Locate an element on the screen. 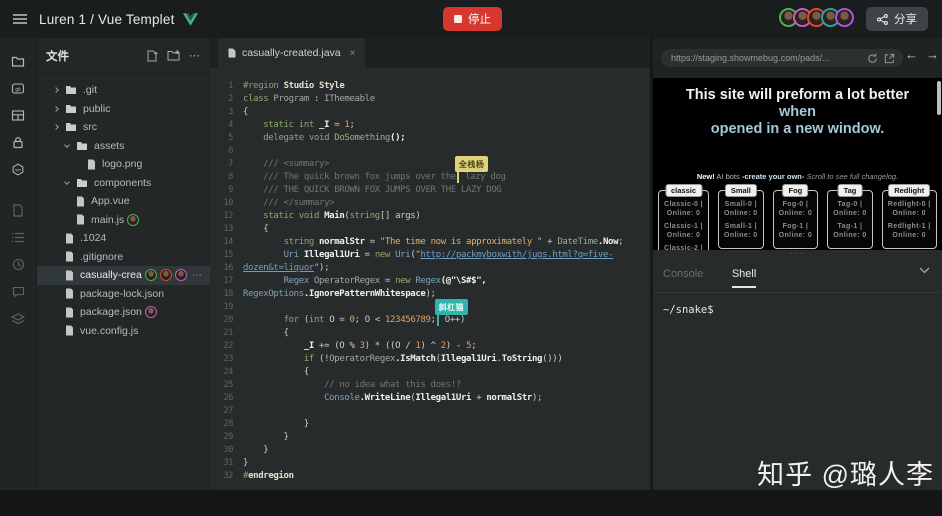 Image resolution: width=942 pixels, height=516 pixels. tree-item-src: src is located at coordinates (123, 127).